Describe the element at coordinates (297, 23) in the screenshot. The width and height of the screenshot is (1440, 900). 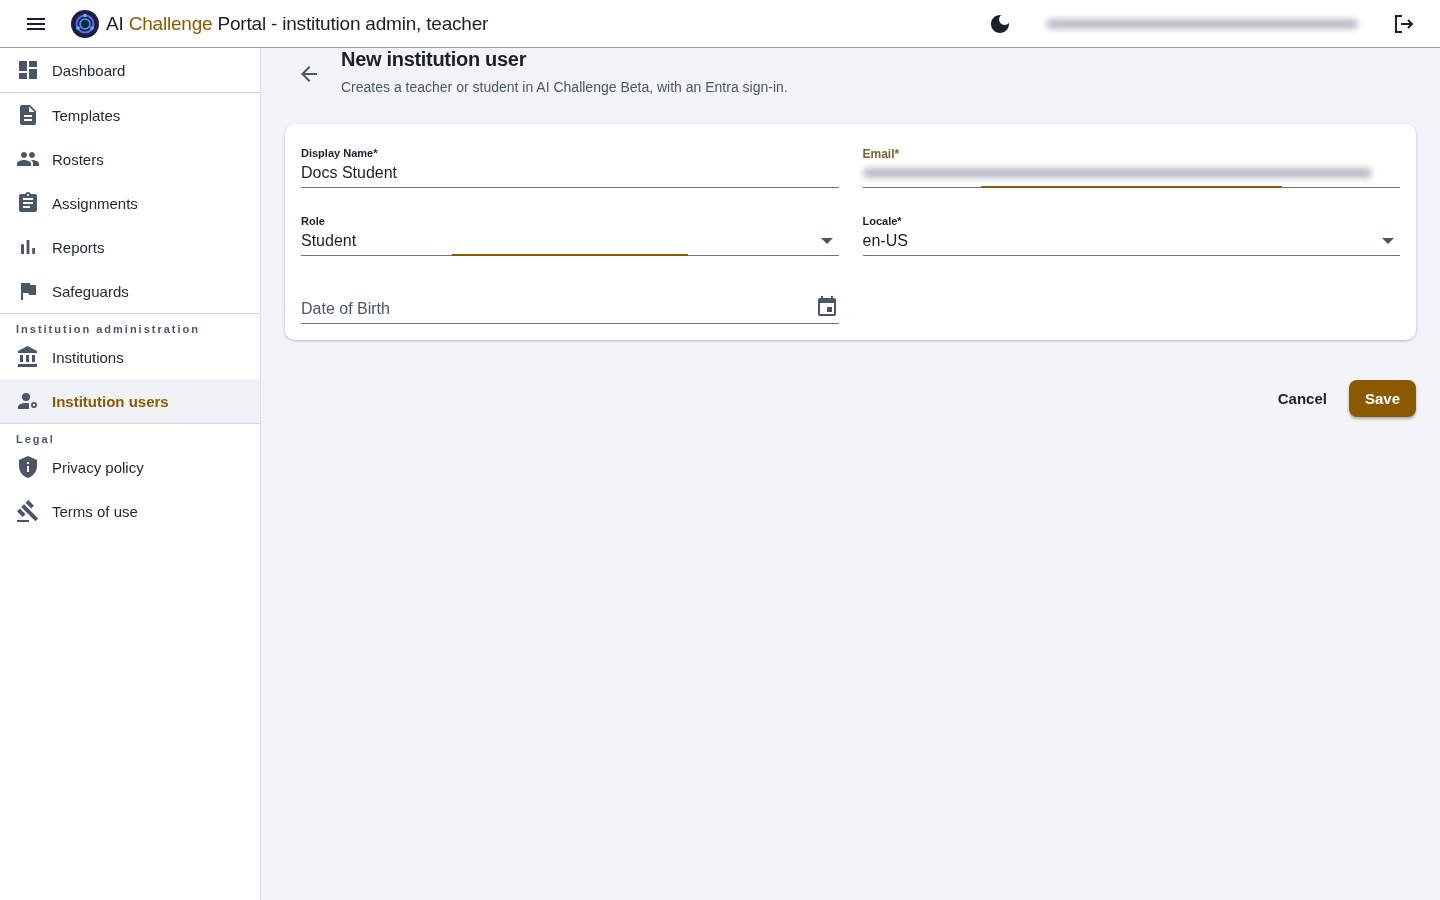
I see `app-title: AI Challenge Portal - institution admin, teacher` at that location.